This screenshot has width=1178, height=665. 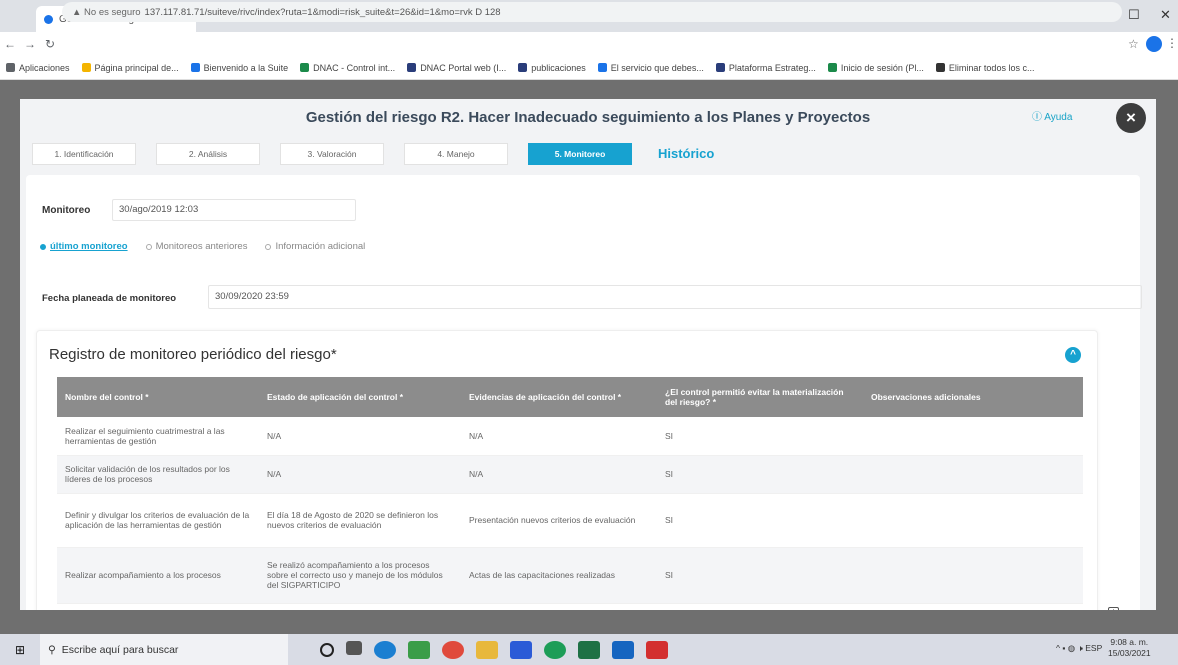 I want to click on windows-taskbar: ⊞ ⚲ Escribe aquí para buscar, so click(x=589, y=649).